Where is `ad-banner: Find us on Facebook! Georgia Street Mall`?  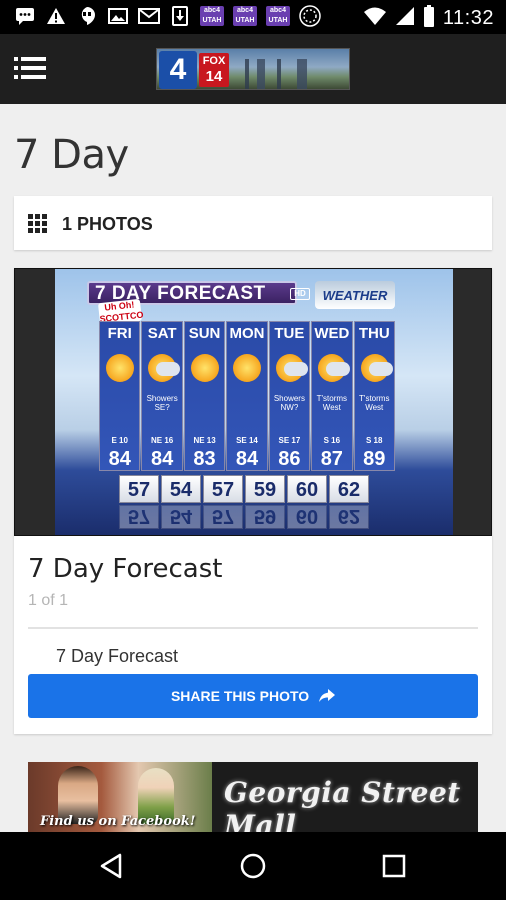
ad-banner: Find us on Facebook! Georgia Street Mall is located at coordinates (253, 797).